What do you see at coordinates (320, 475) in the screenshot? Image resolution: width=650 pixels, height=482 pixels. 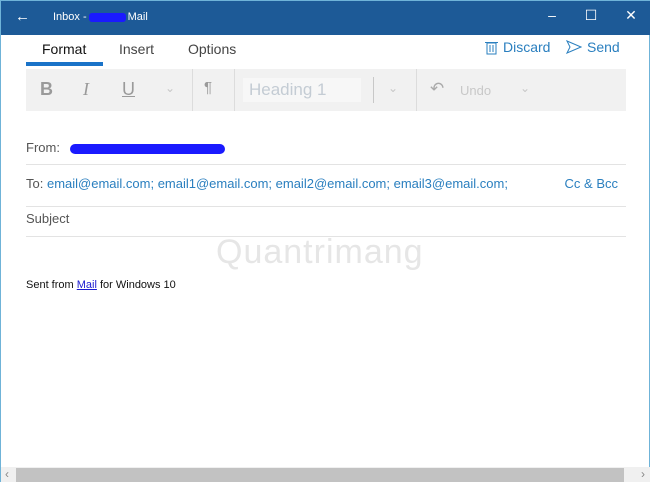 I see `scrollbar-thumb` at bounding box center [320, 475].